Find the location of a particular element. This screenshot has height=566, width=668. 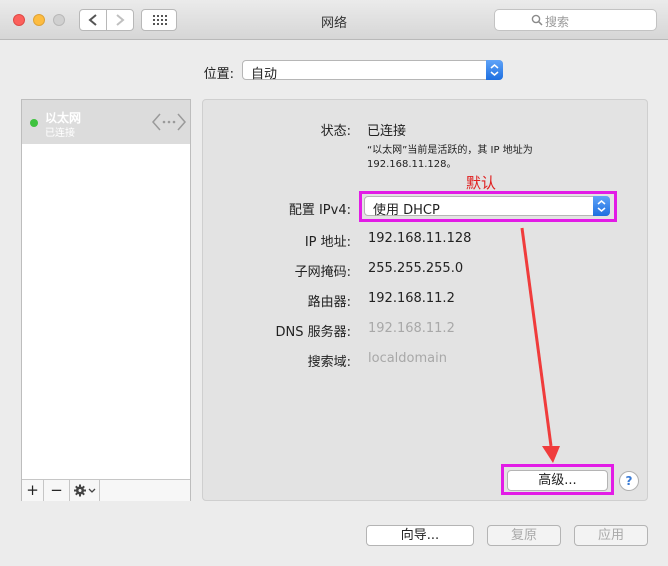

add-service-button: + is located at coordinates (33, 490).